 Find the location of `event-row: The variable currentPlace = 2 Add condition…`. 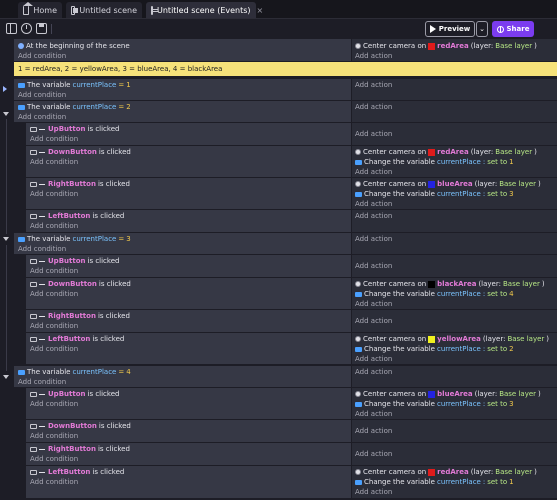

event-row: The variable currentPlace = 2 Add condition… is located at coordinates (285, 111).